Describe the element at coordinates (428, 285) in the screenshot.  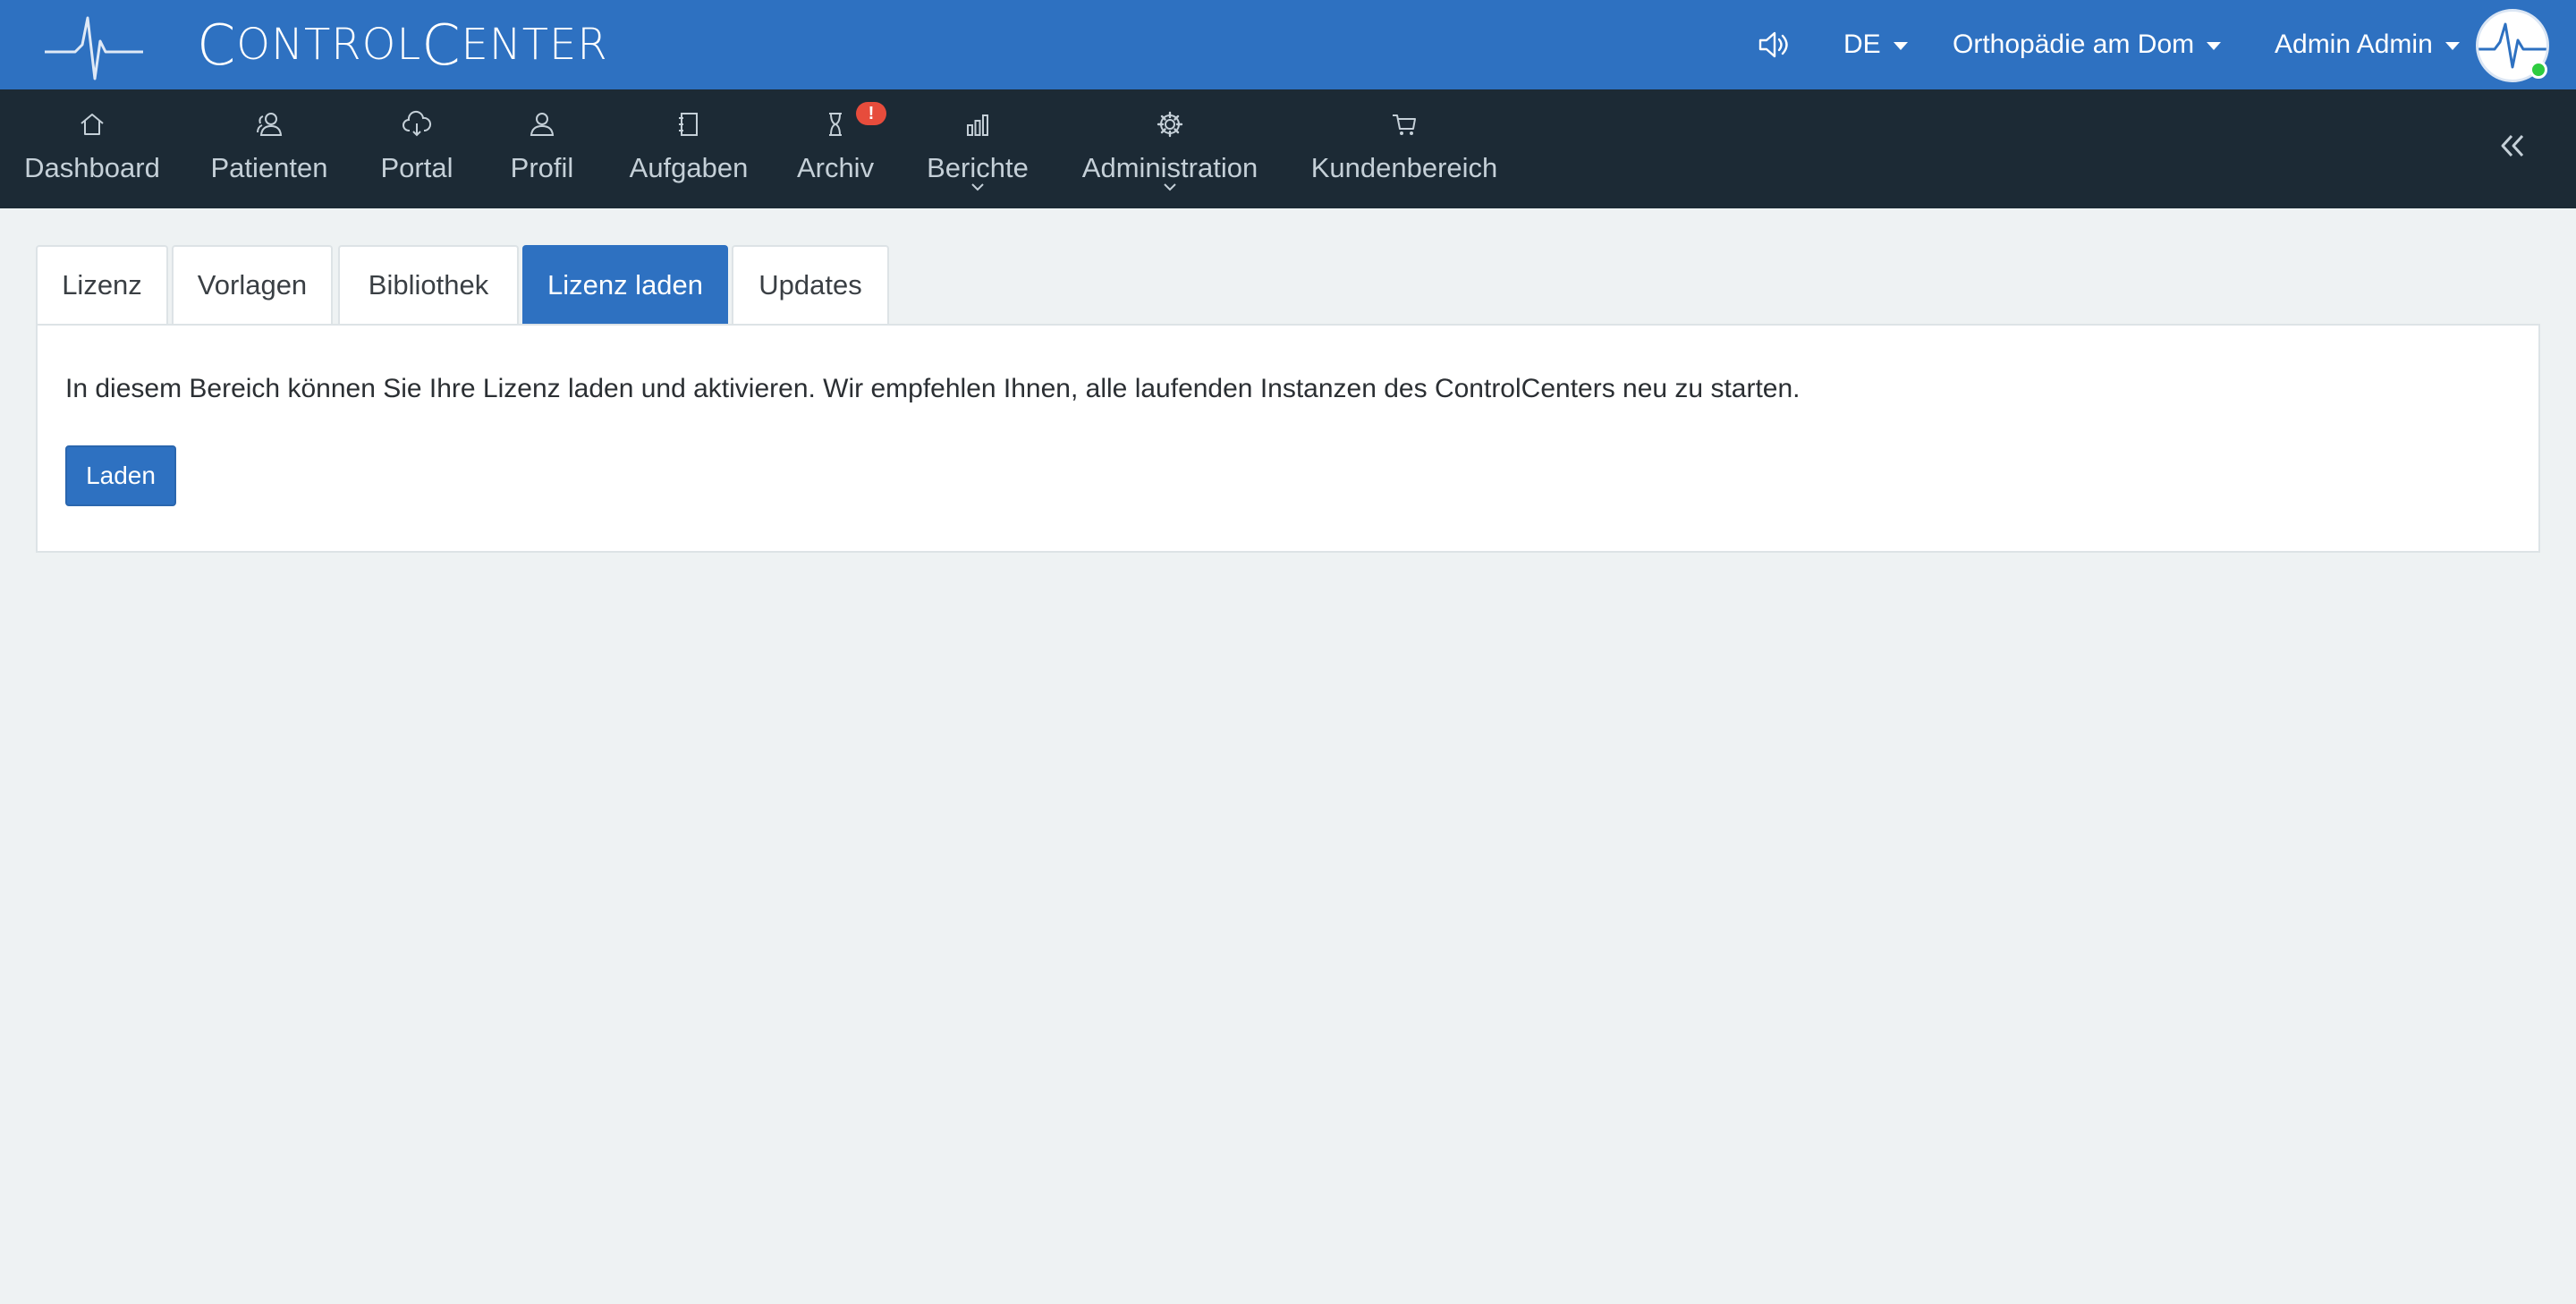
I see `tab-bibliothek: Bibliothek` at that location.